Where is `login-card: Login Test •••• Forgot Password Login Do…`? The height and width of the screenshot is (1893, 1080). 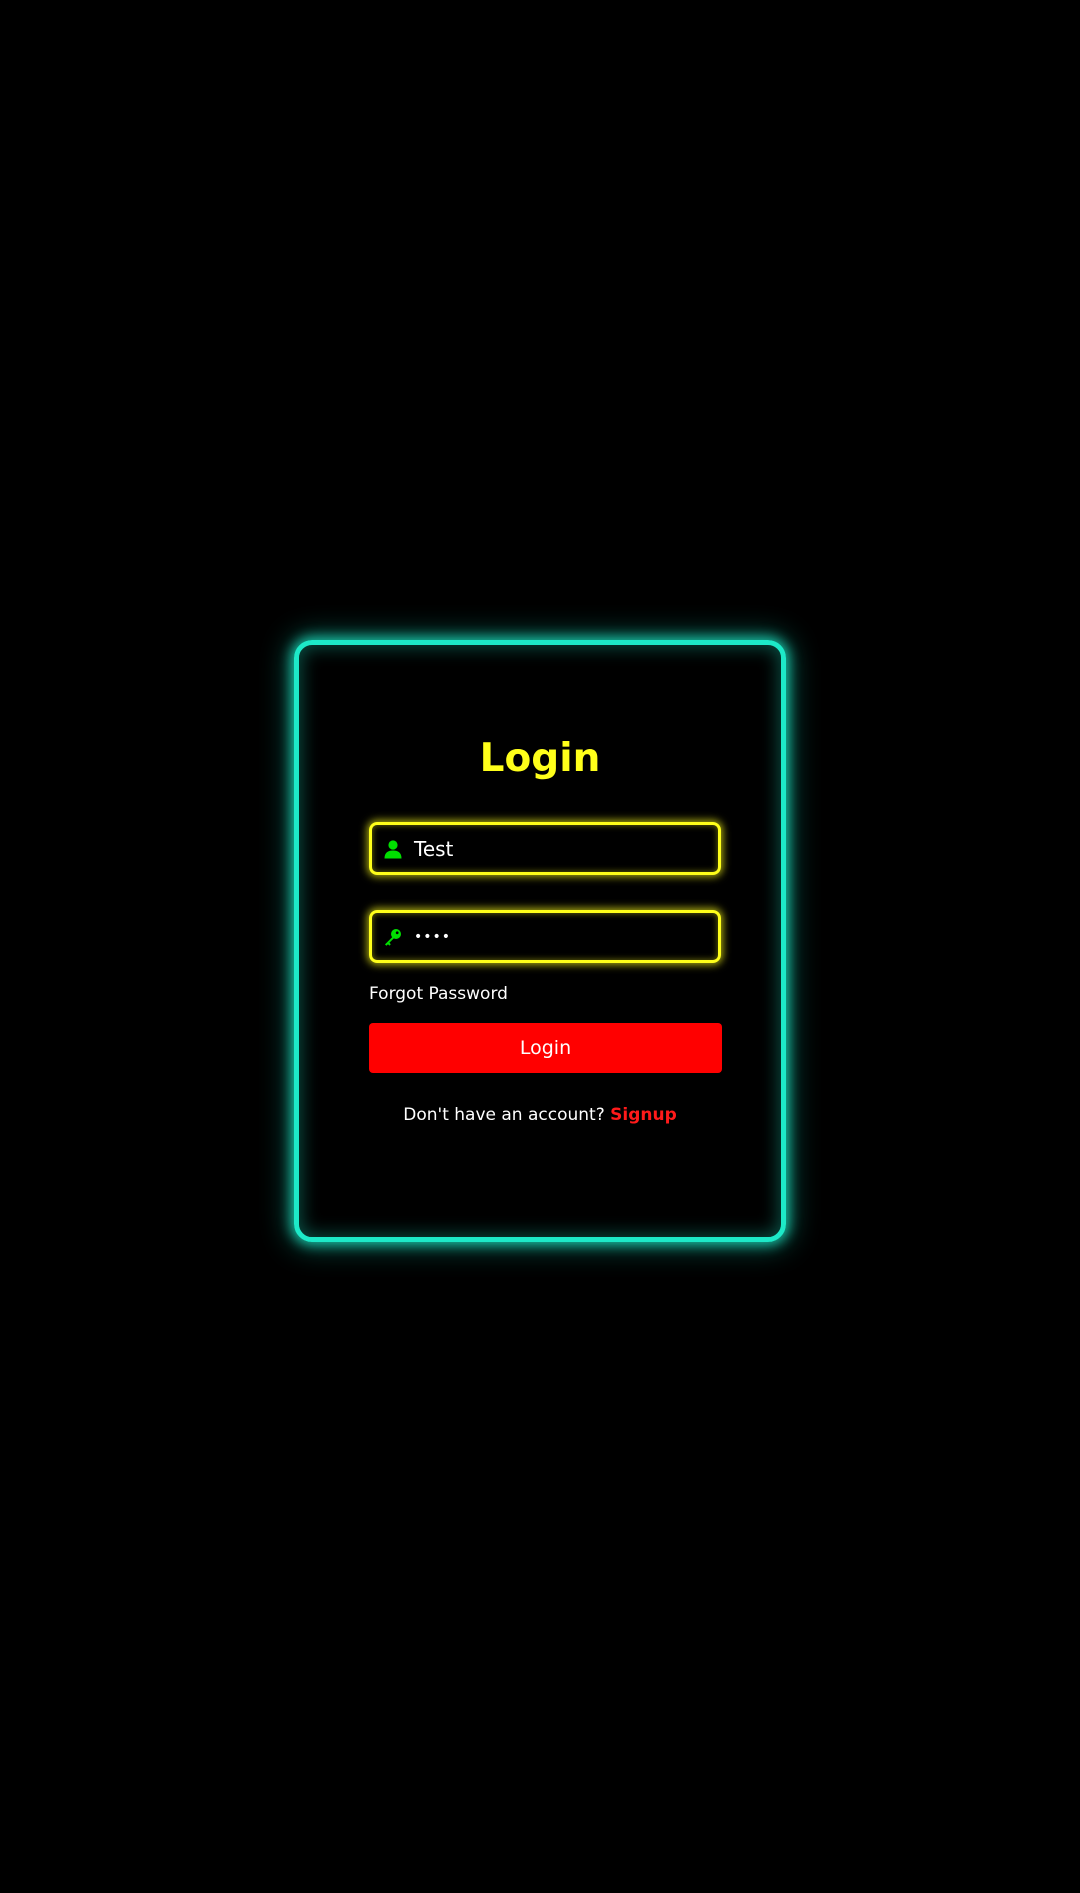
login-card: Login Test •••• Forgot Password Login Do… is located at coordinates (540, 941).